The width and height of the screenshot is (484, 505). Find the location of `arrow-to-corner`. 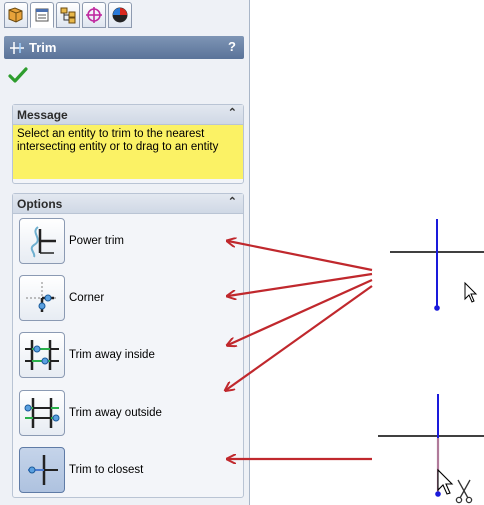

arrow-to-corner is located at coordinates (300, 284).